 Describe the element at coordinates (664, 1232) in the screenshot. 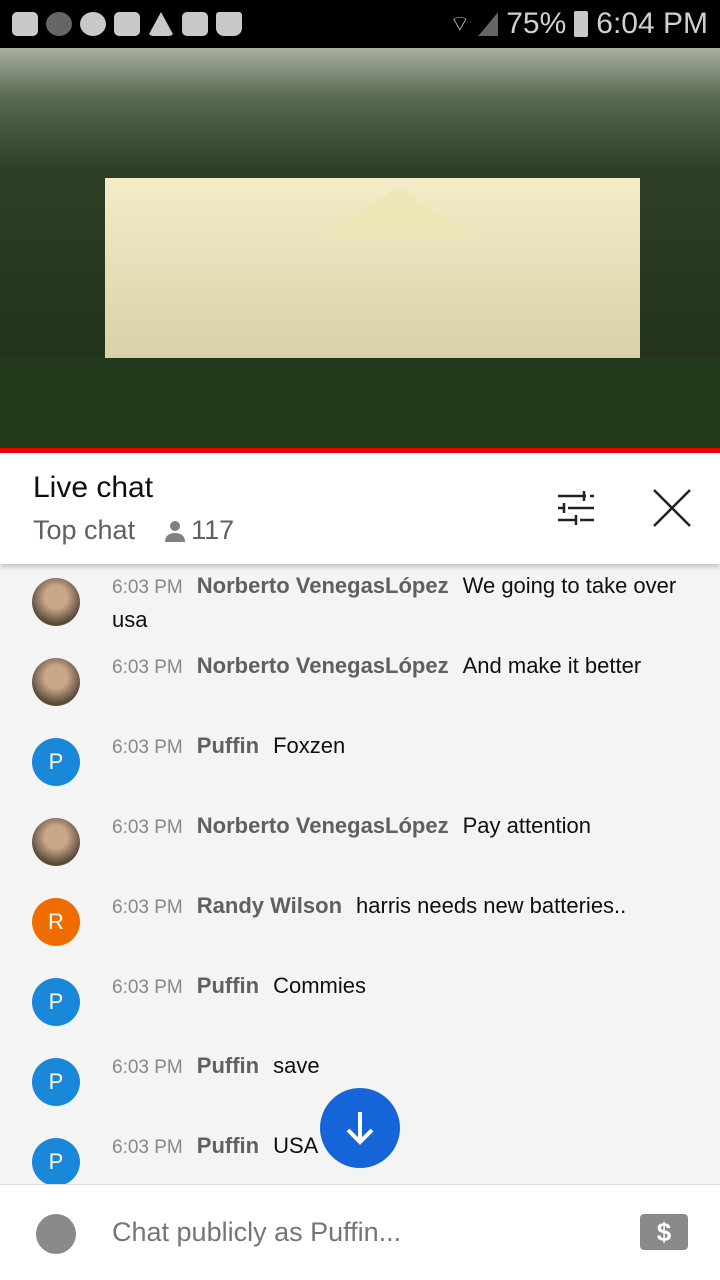

I see `super-chat-button: $` at that location.